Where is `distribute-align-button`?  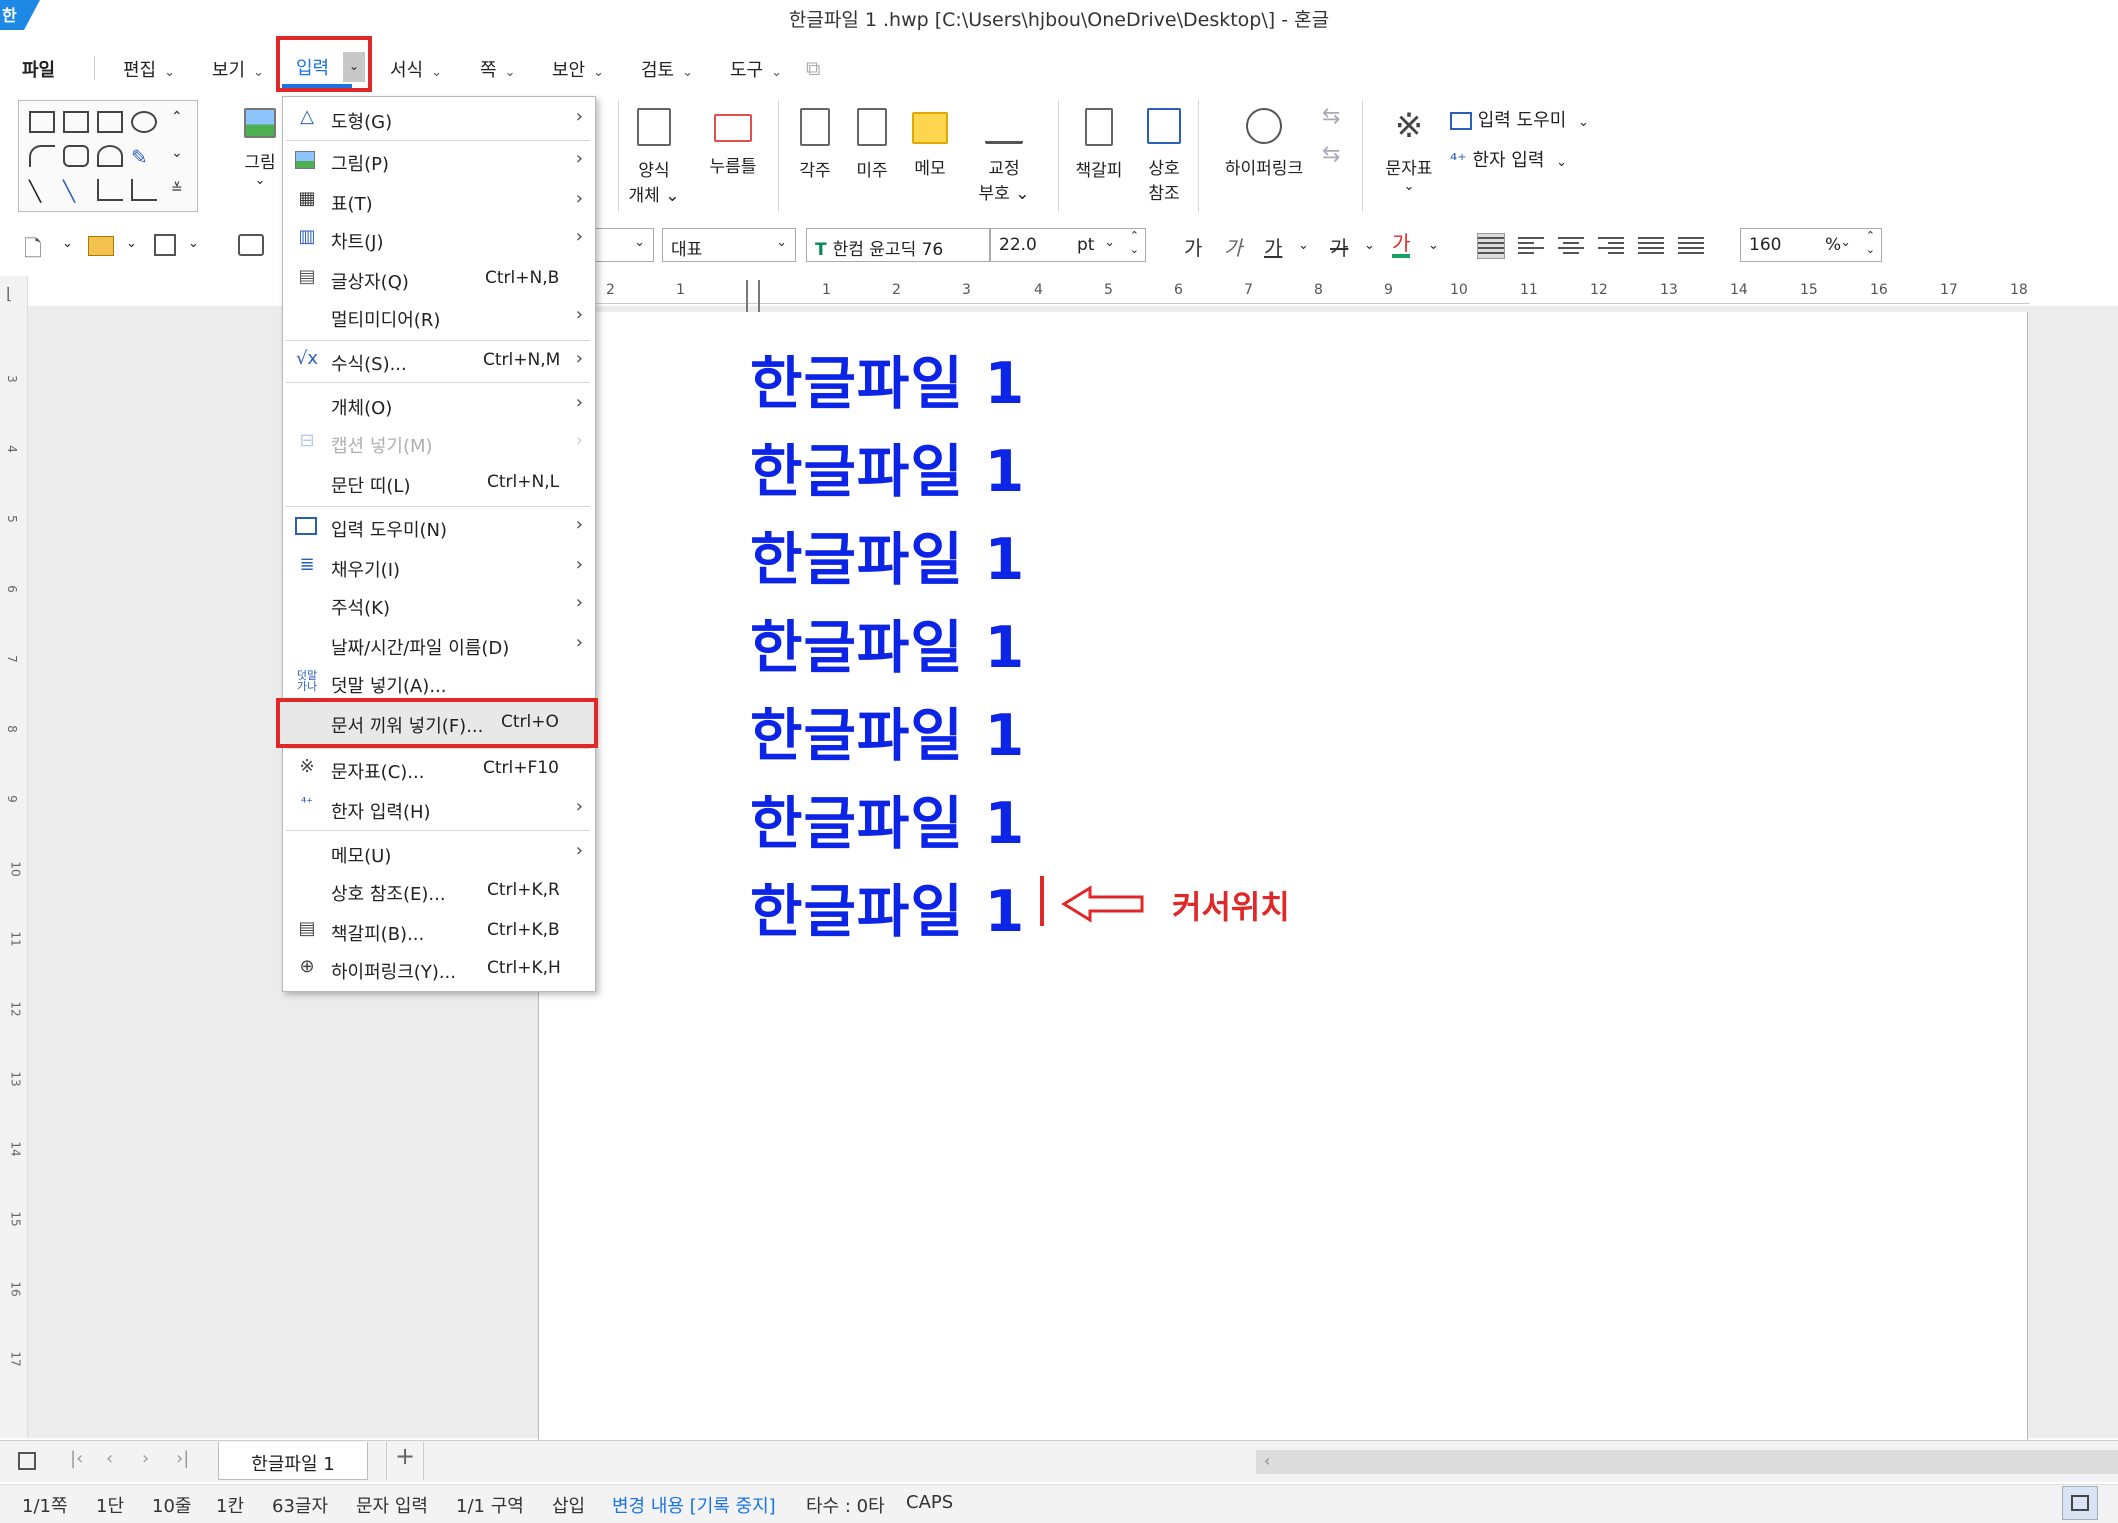 distribute-align-button is located at coordinates (1651, 246).